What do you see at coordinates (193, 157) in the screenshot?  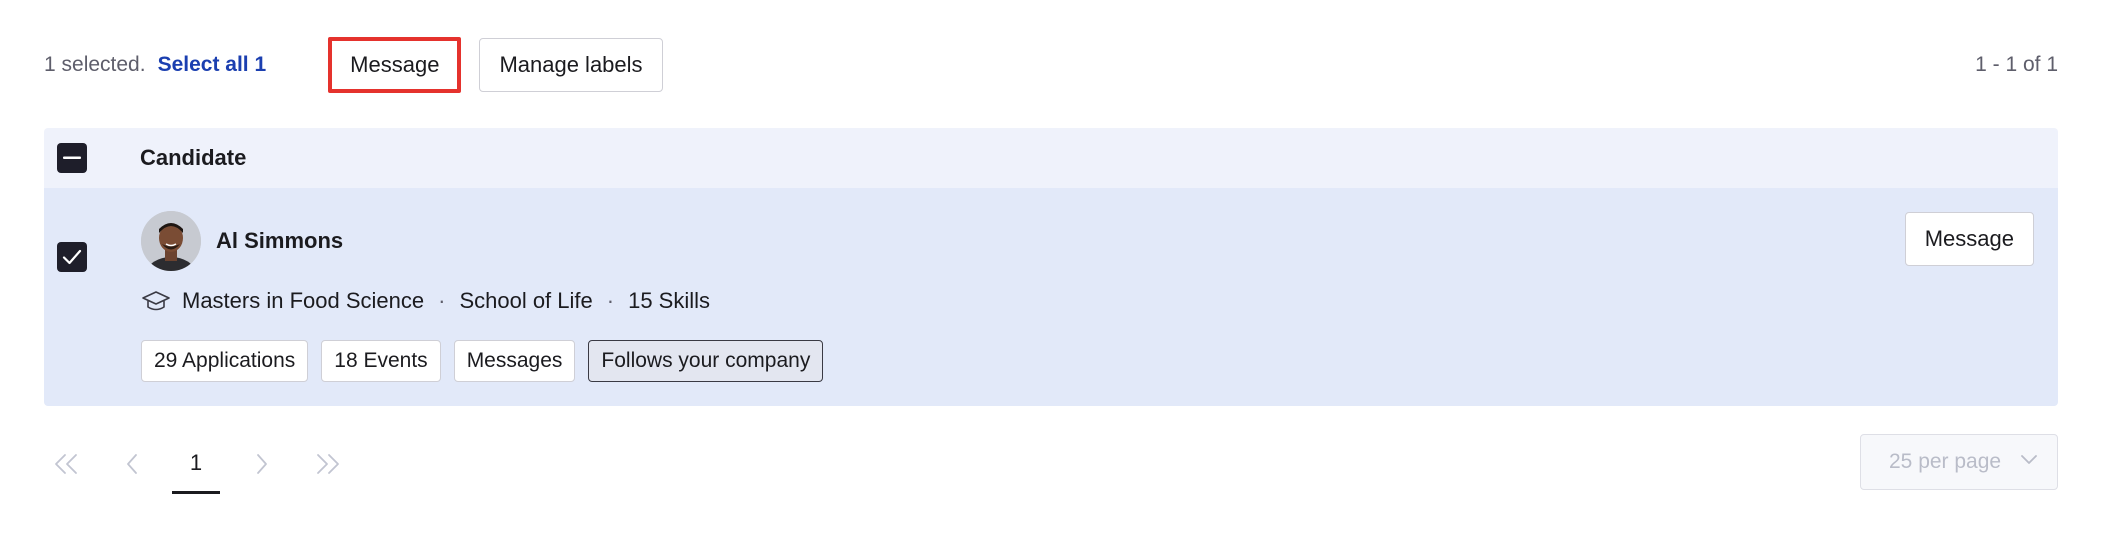 I see `column-header-candidate: Candidate` at bounding box center [193, 157].